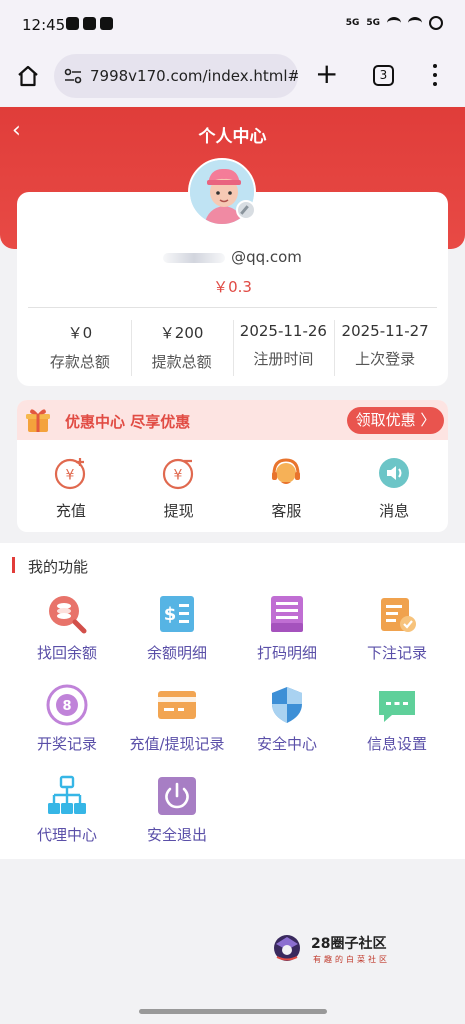 The width and height of the screenshot is (465, 1024). Describe the element at coordinates (181, 347) in the screenshot. I see `stat-withdraw-total: ￥200 提款总额` at that location.